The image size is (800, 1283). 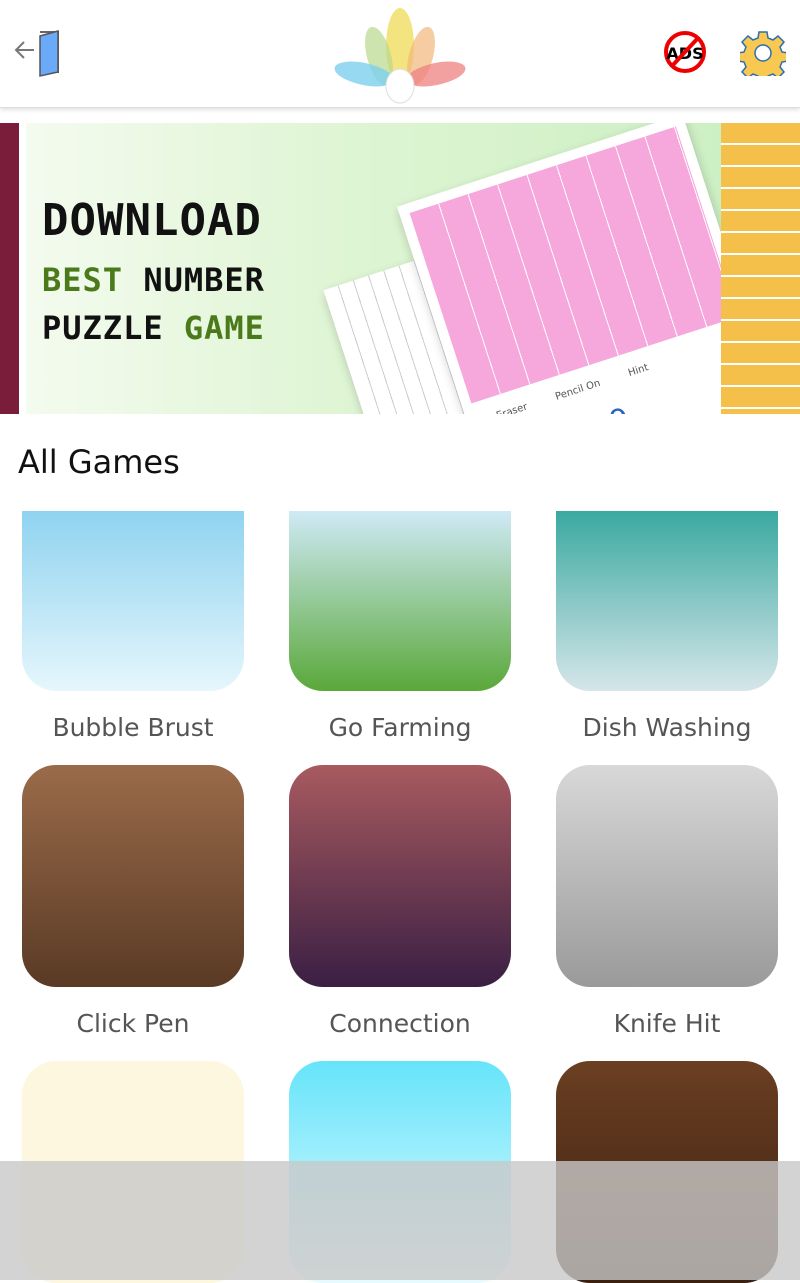 What do you see at coordinates (512, 407) in the screenshot?
I see `tool-eraser: Eraser` at bounding box center [512, 407].